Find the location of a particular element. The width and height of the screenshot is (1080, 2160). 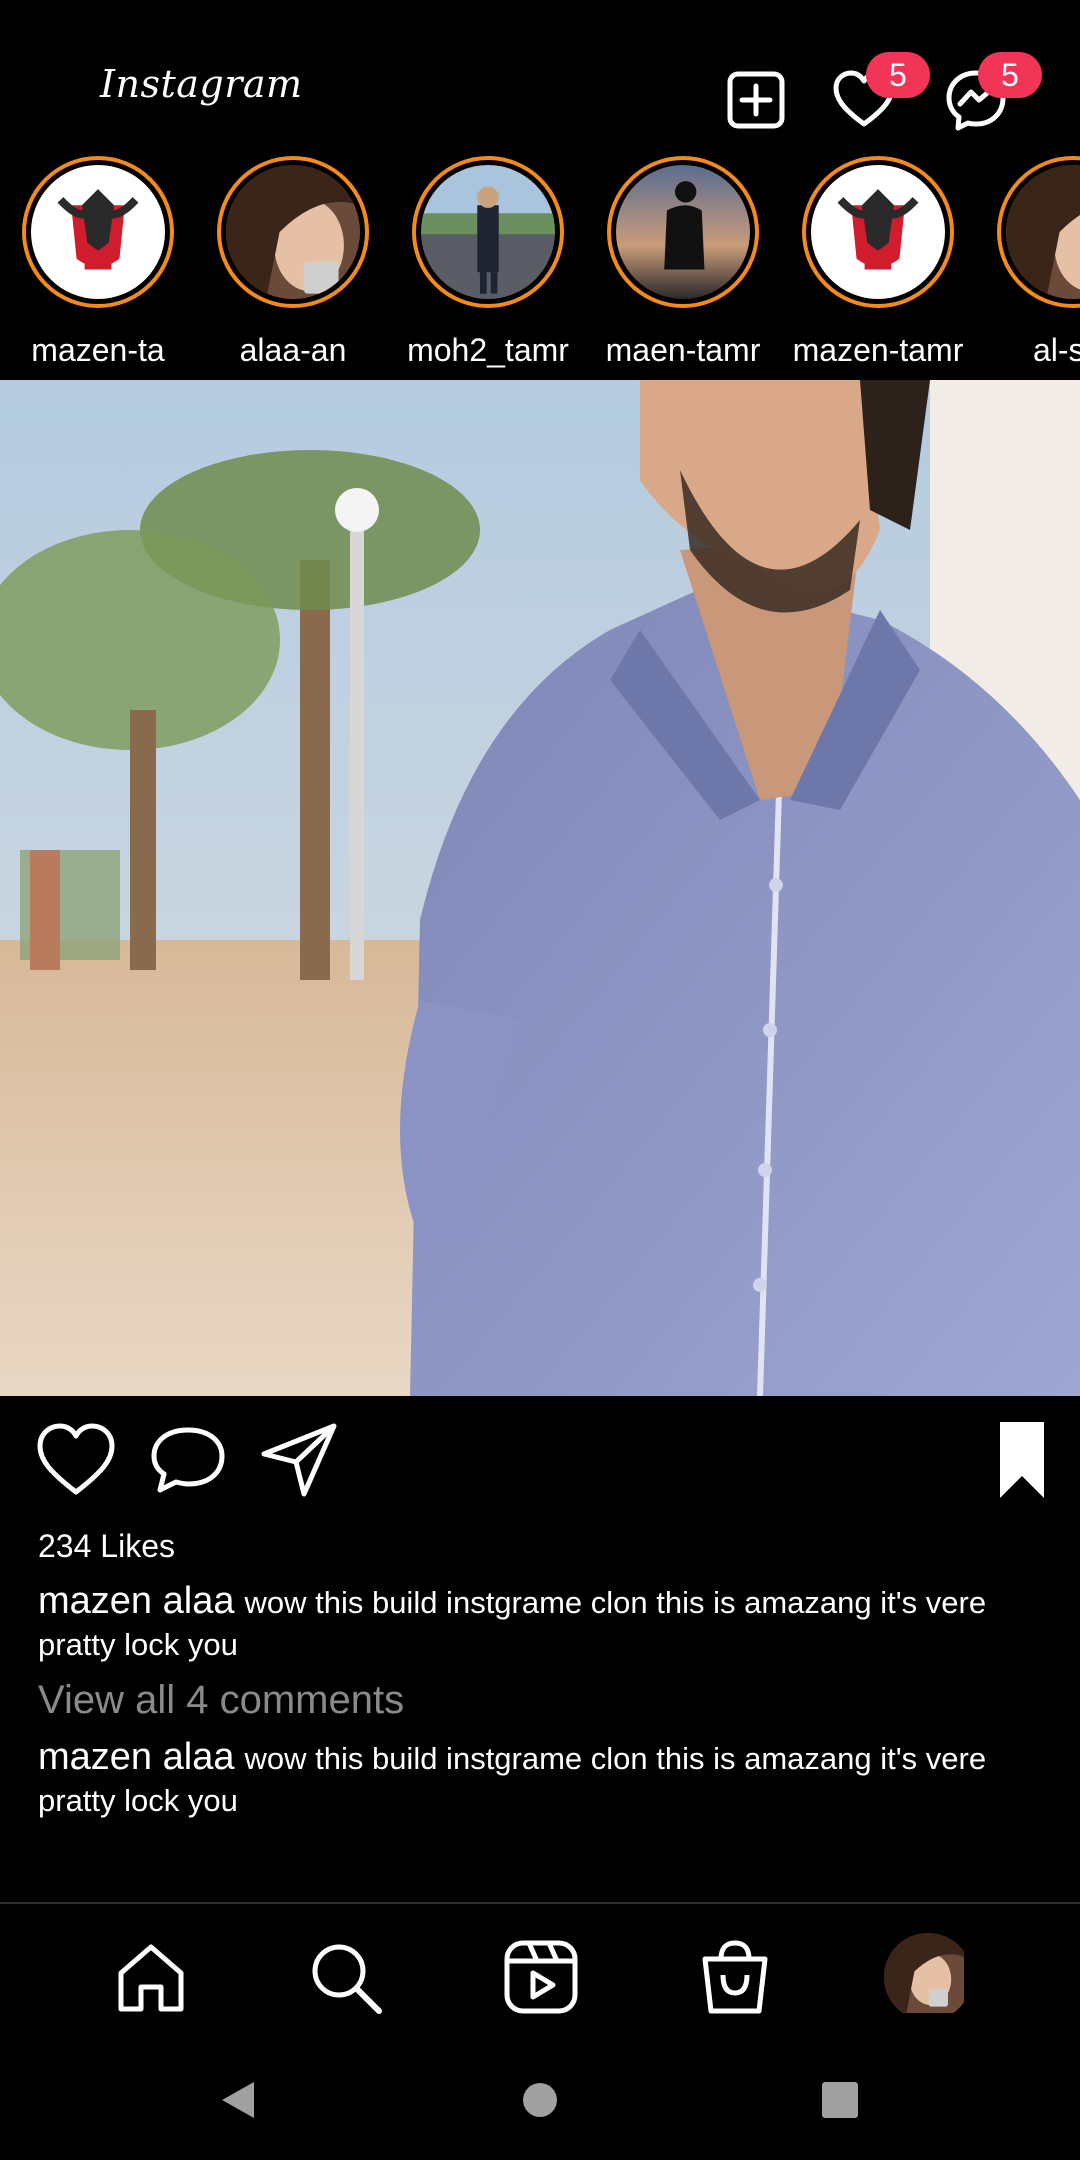

story-username: moh2_tamr is located at coordinates (488, 350).